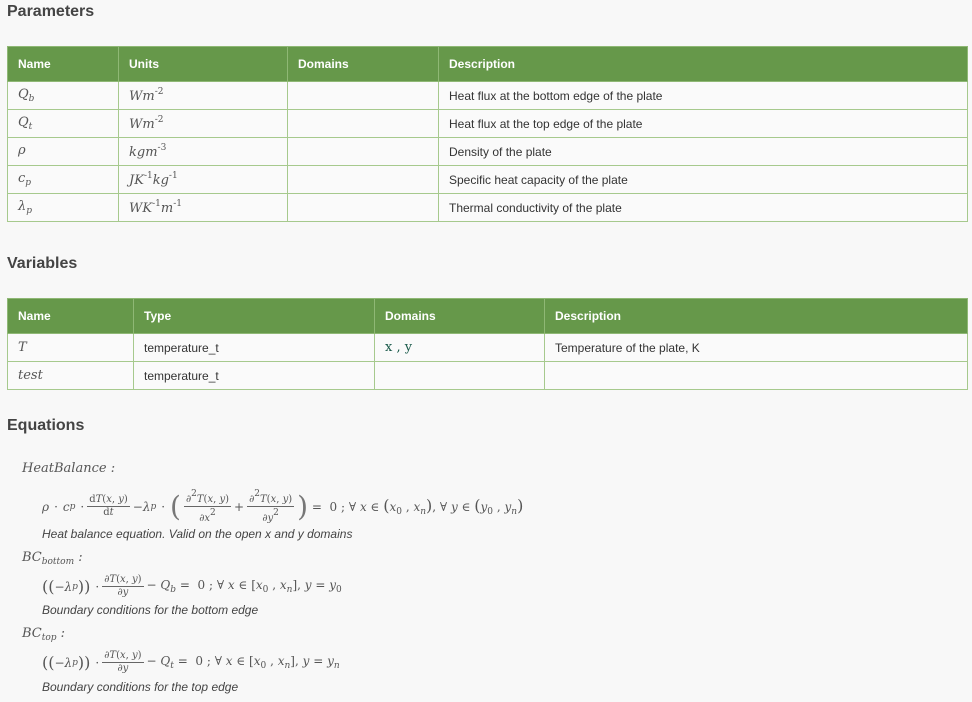 The width and height of the screenshot is (972, 702). I want to click on param-name: Qb, so click(63, 95).